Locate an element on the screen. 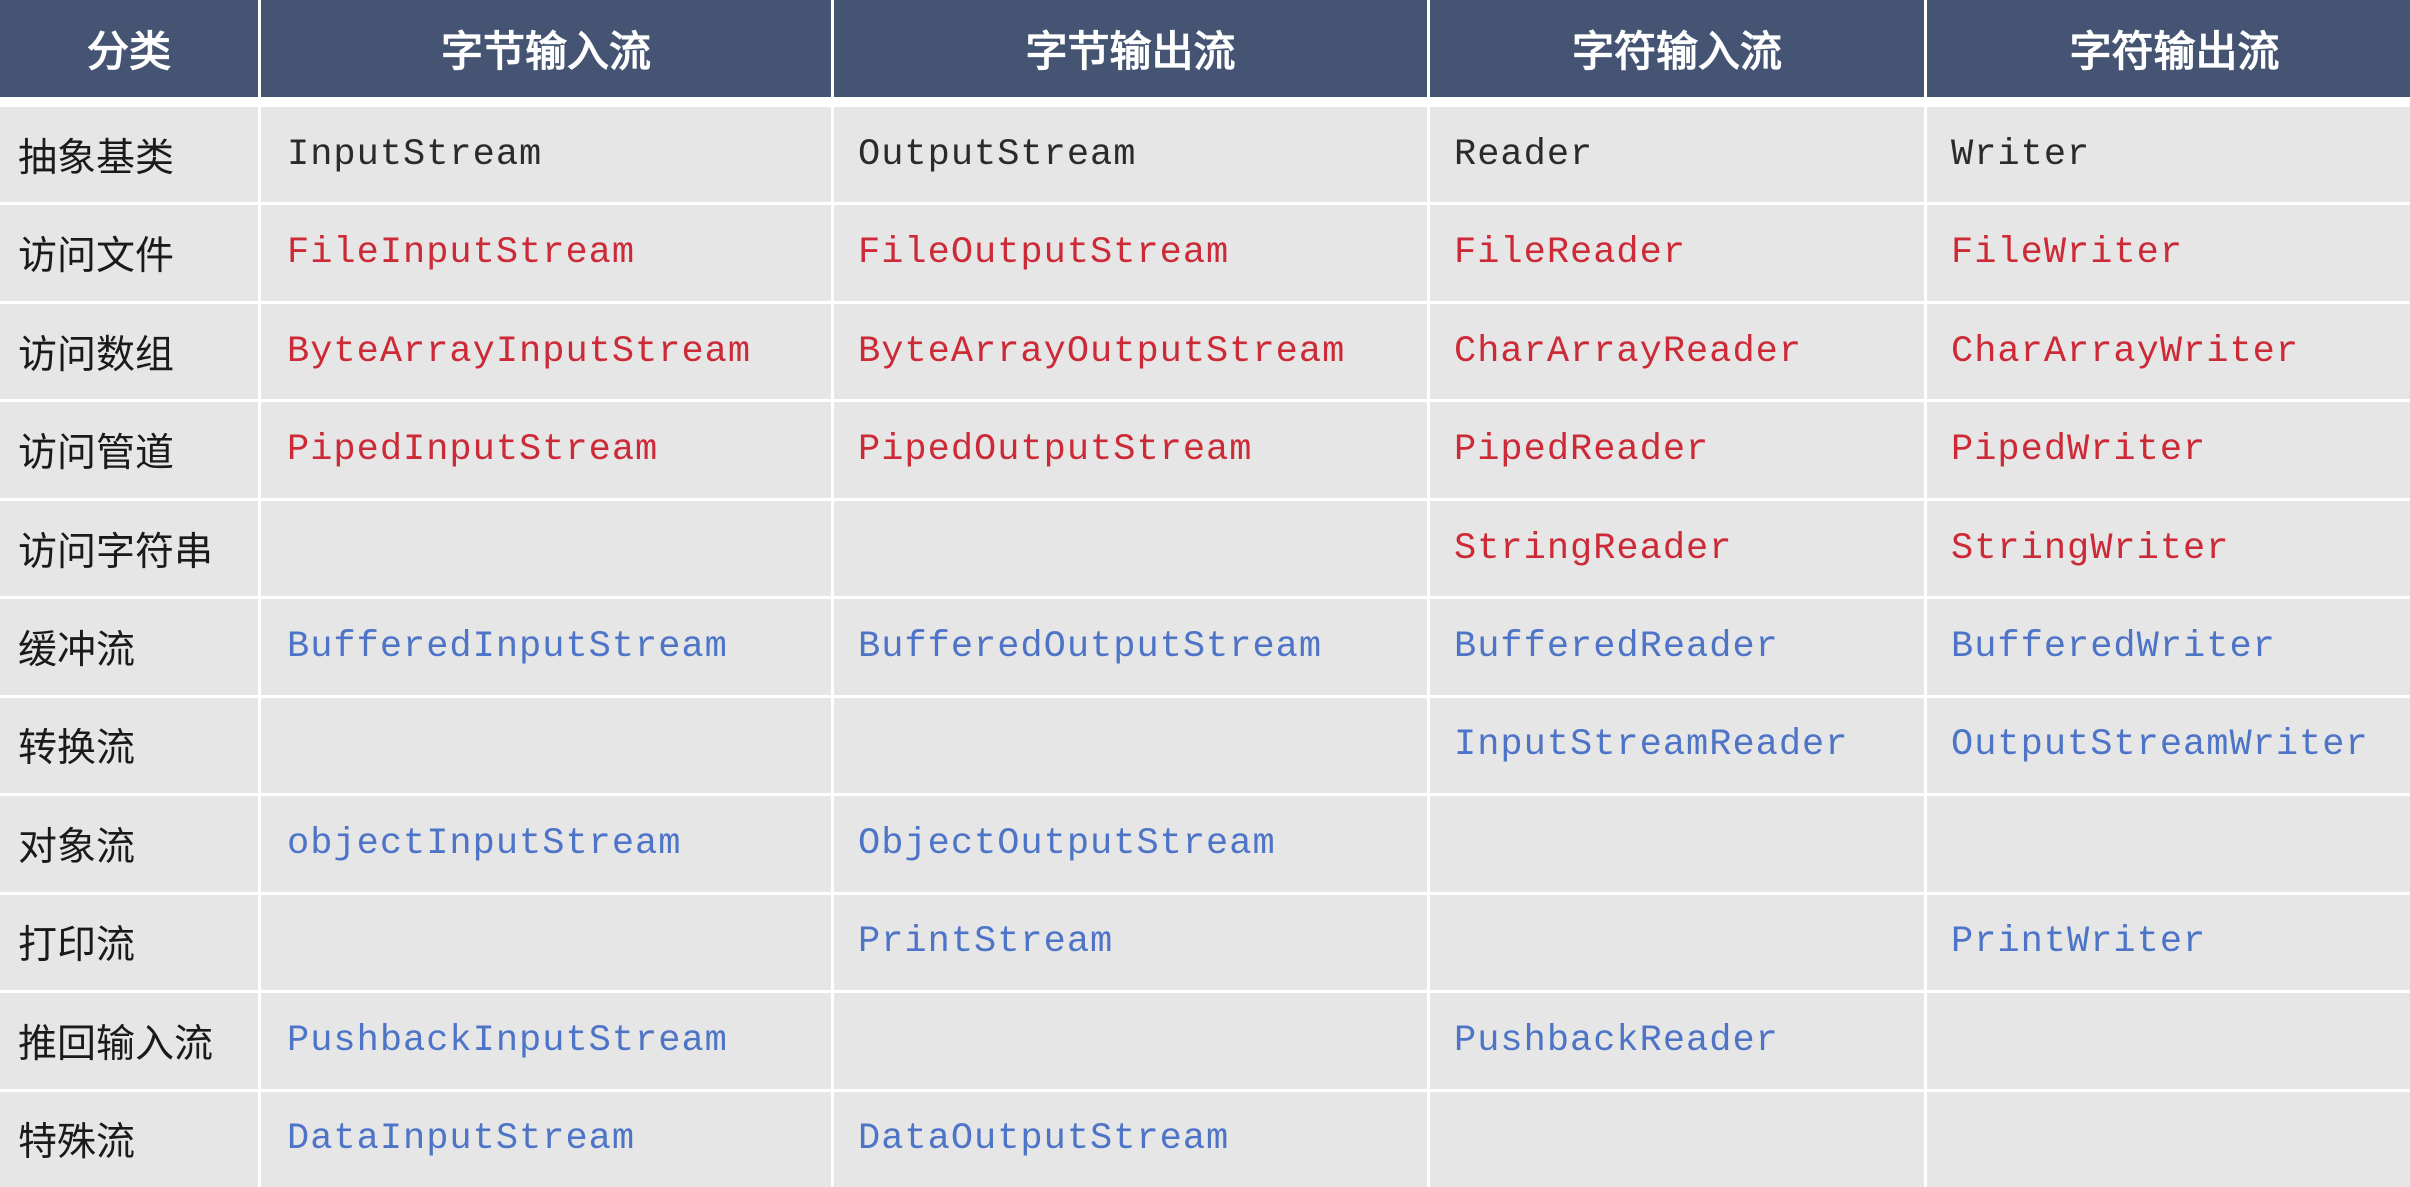 Image resolution: width=2410 pixels, height=1187 pixels. char-input-cell: Reader is located at coordinates (1677, 155).